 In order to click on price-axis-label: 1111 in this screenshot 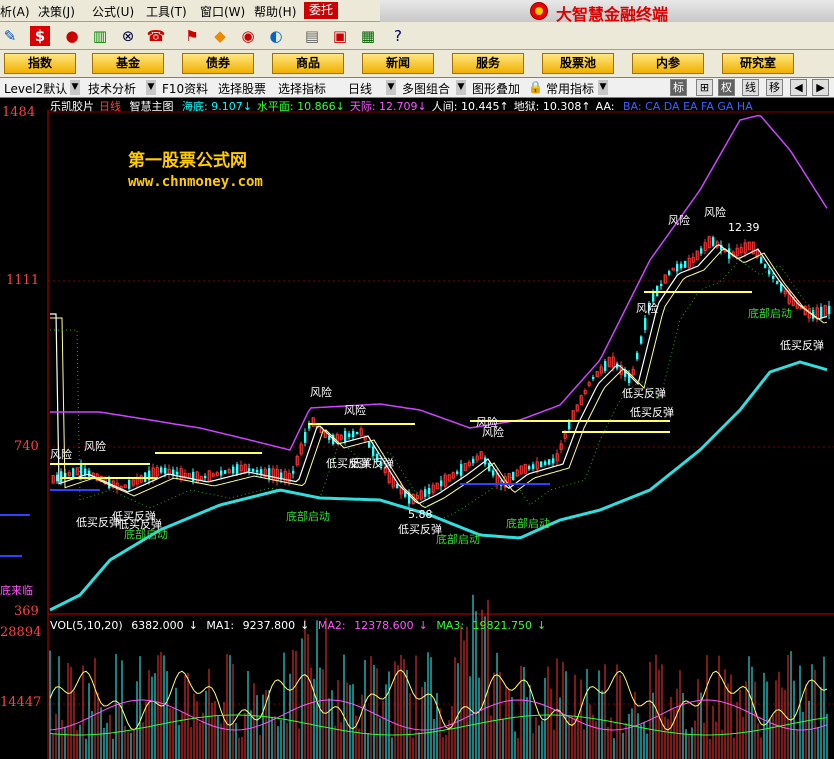, I will do `click(23, 280)`.